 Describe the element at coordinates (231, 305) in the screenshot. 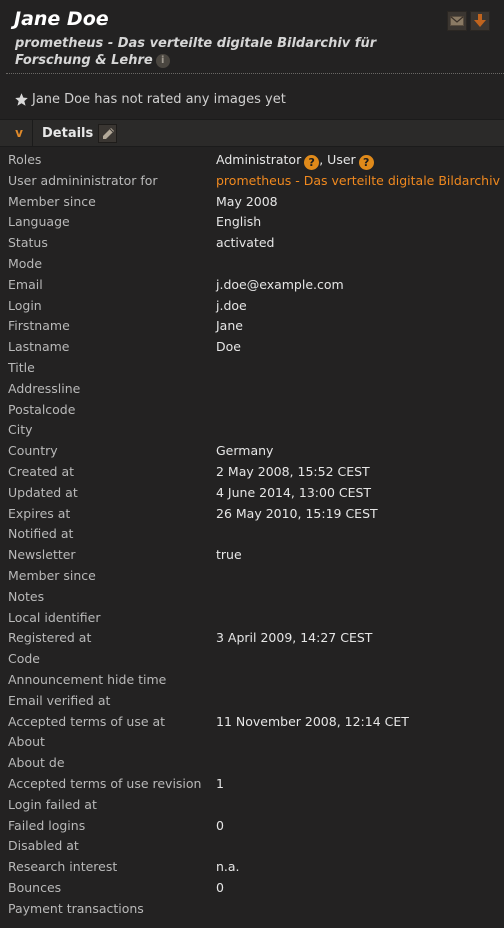

I see `detail-value: j.doe` at that location.